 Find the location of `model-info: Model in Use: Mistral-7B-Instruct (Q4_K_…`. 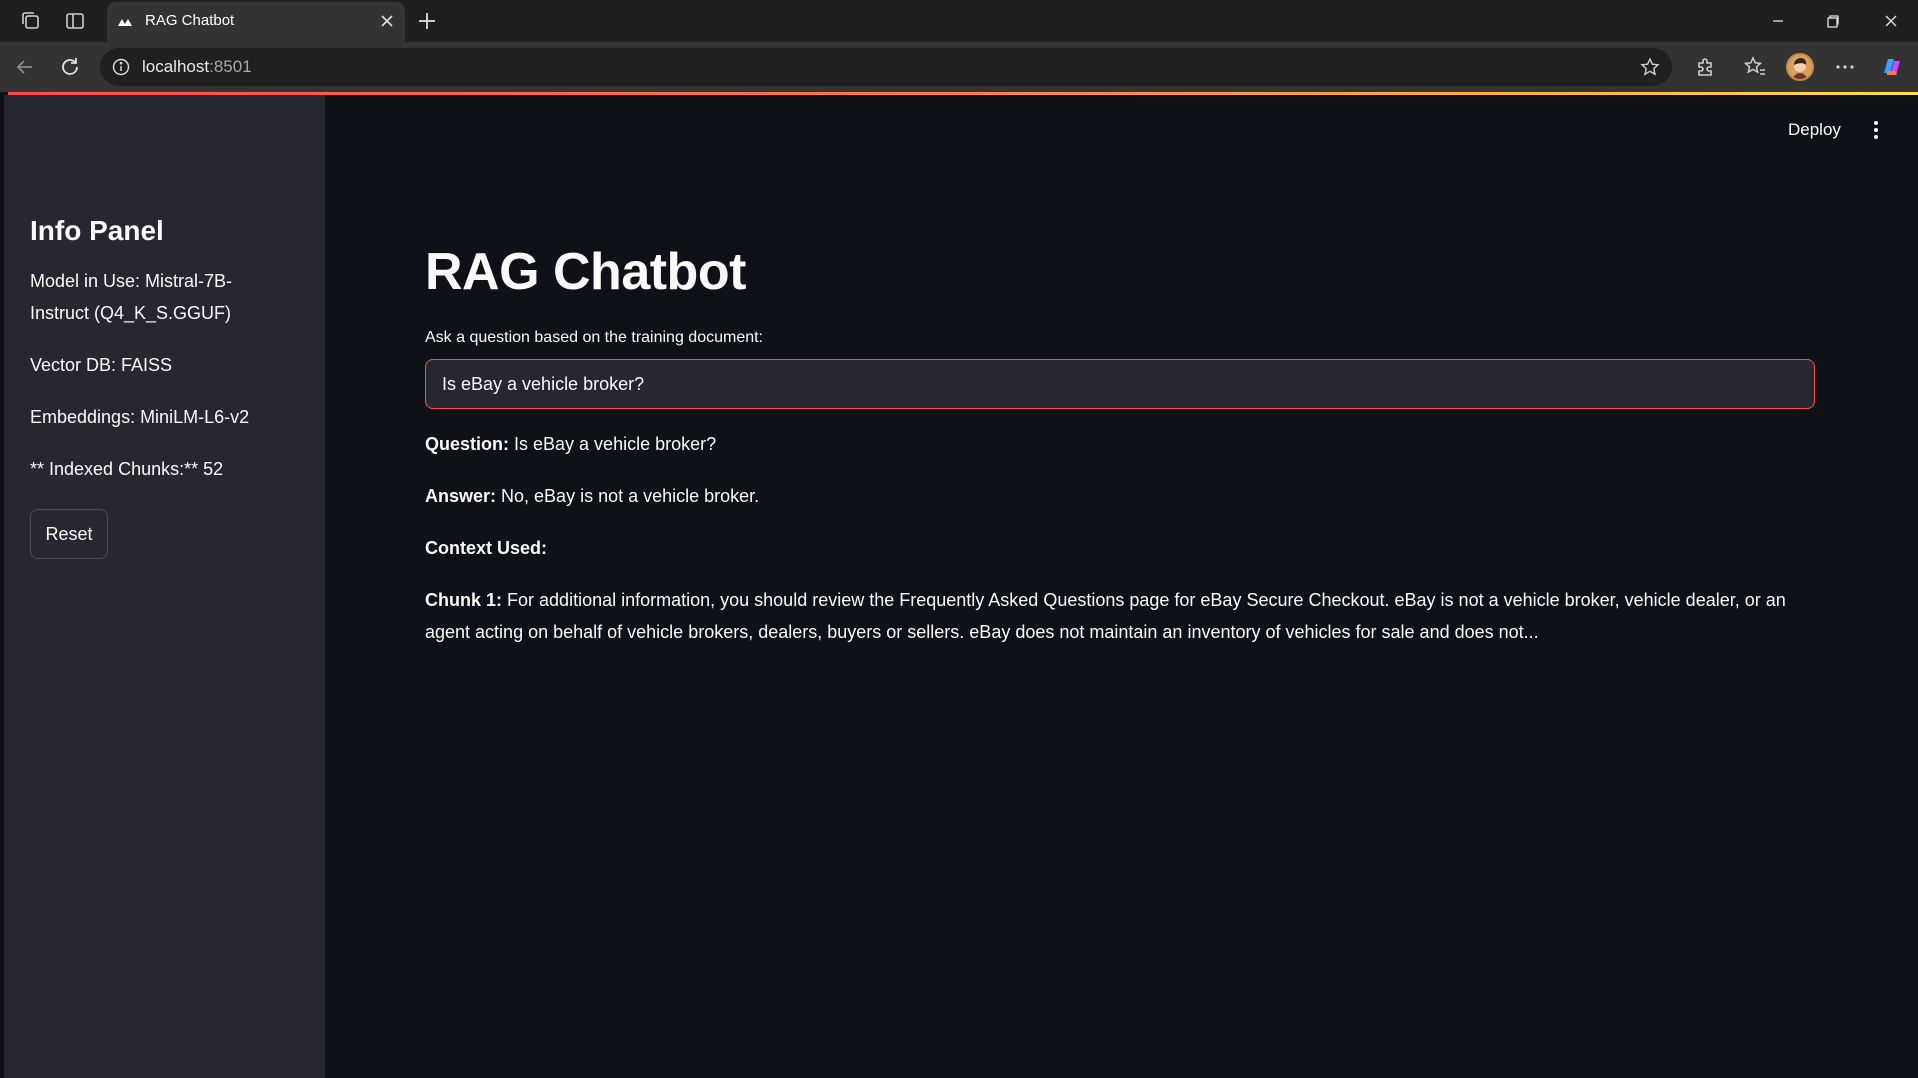

model-info: Model in Use: Mistral-7B-Instruct (Q4_K_… is located at coordinates (131, 297).